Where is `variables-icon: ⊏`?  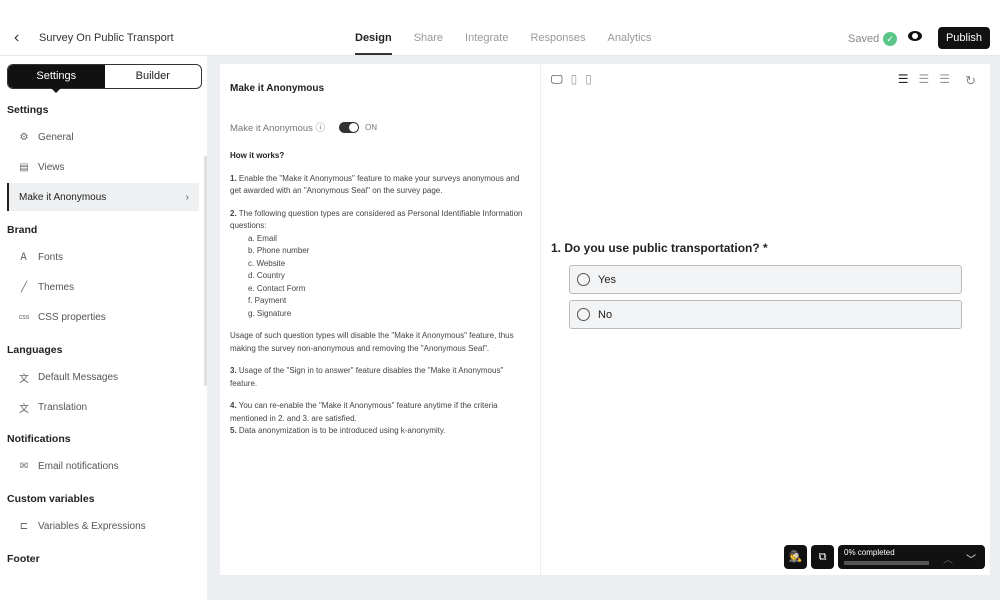
variables-icon: ⊏ is located at coordinates (24, 526).